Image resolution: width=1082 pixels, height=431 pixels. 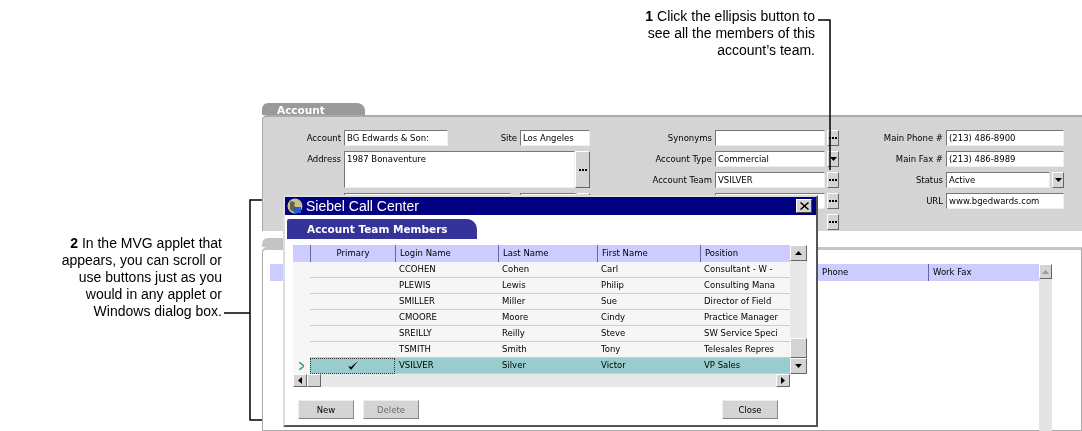 What do you see at coordinates (984, 272) in the screenshot?
I see `column-header: Work Fax` at bounding box center [984, 272].